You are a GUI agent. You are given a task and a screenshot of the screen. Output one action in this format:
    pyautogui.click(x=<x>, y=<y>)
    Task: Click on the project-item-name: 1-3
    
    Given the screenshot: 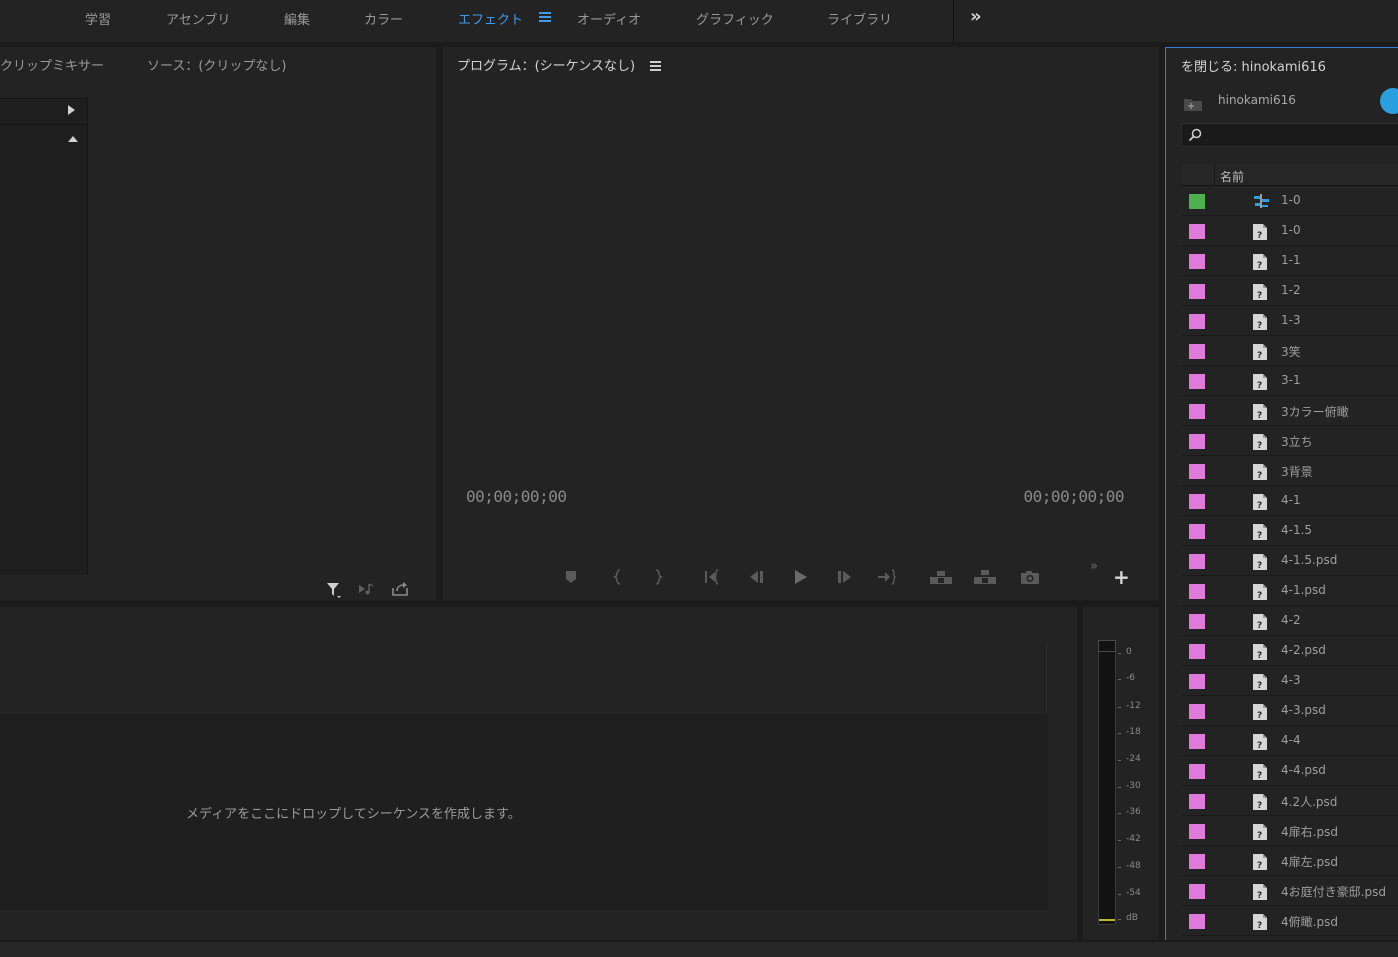 What is the action you would take?
    pyautogui.click(x=1291, y=320)
    